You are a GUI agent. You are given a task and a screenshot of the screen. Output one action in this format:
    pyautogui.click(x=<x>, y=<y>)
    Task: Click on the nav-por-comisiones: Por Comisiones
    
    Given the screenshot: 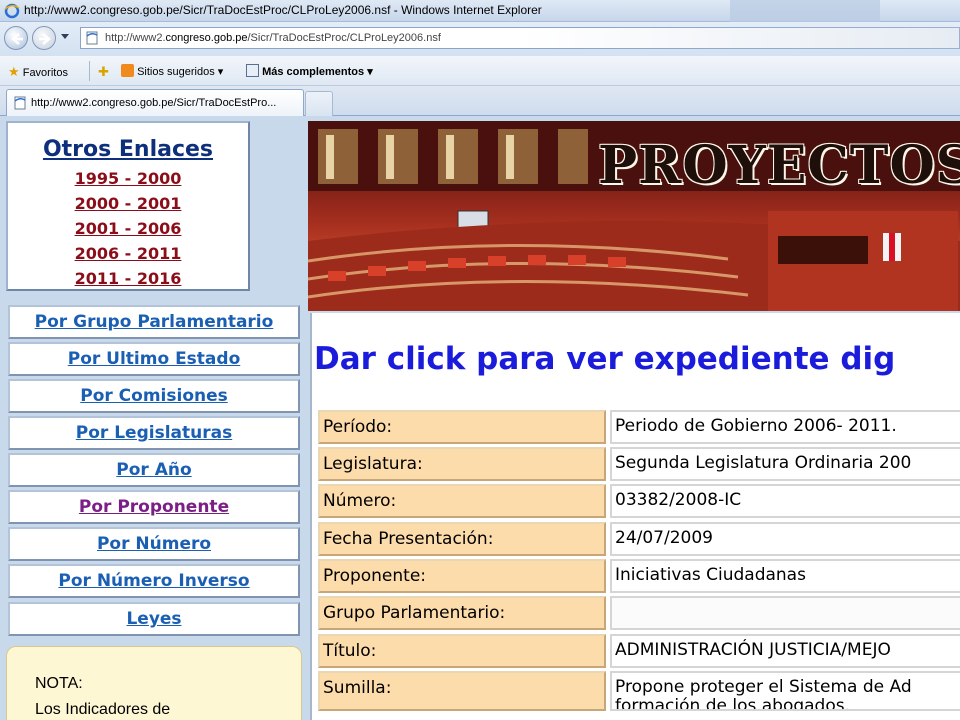 What is the action you would take?
    pyautogui.click(x=154, y=396)
    